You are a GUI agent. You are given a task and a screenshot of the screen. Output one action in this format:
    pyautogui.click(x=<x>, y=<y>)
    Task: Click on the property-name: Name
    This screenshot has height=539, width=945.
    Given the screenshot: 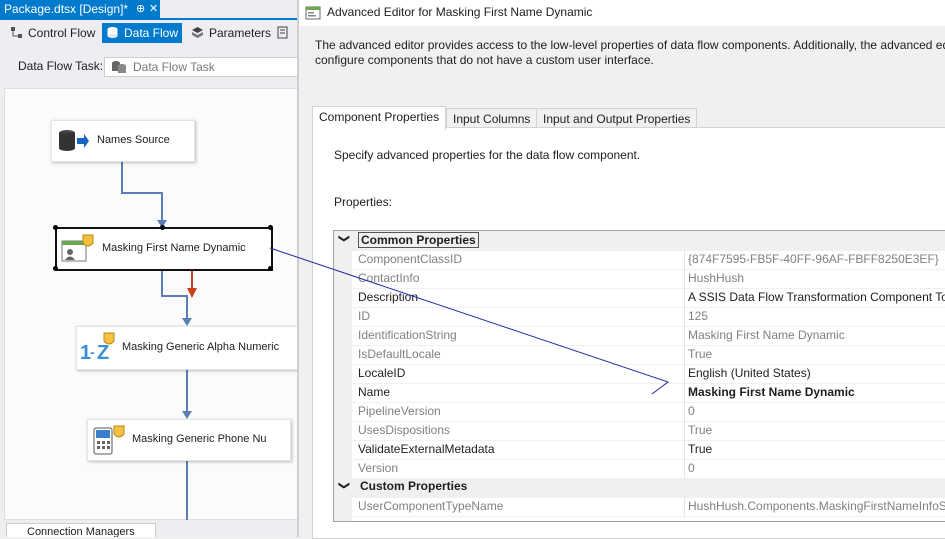 What is the action you would take?
    pyautogui.click(x=374, y=392)
    